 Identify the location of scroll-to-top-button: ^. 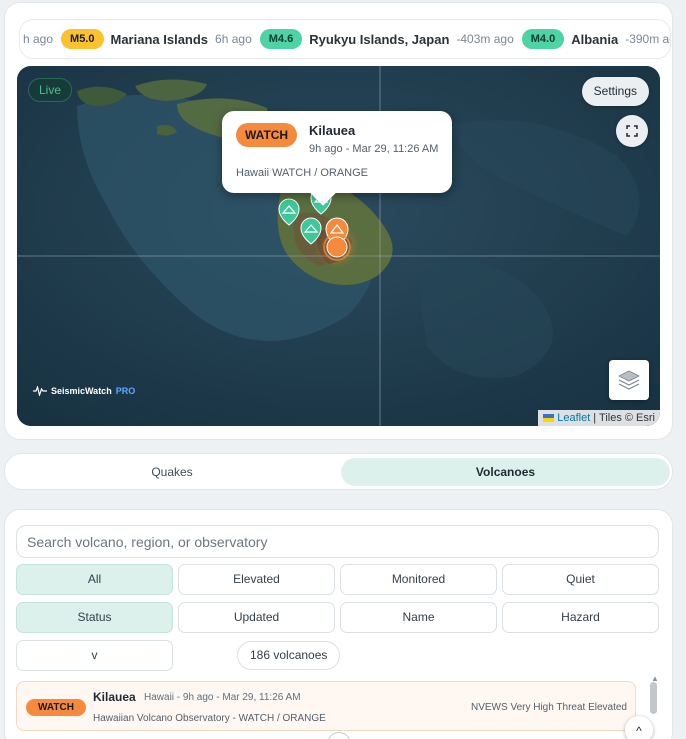
(639, 727).